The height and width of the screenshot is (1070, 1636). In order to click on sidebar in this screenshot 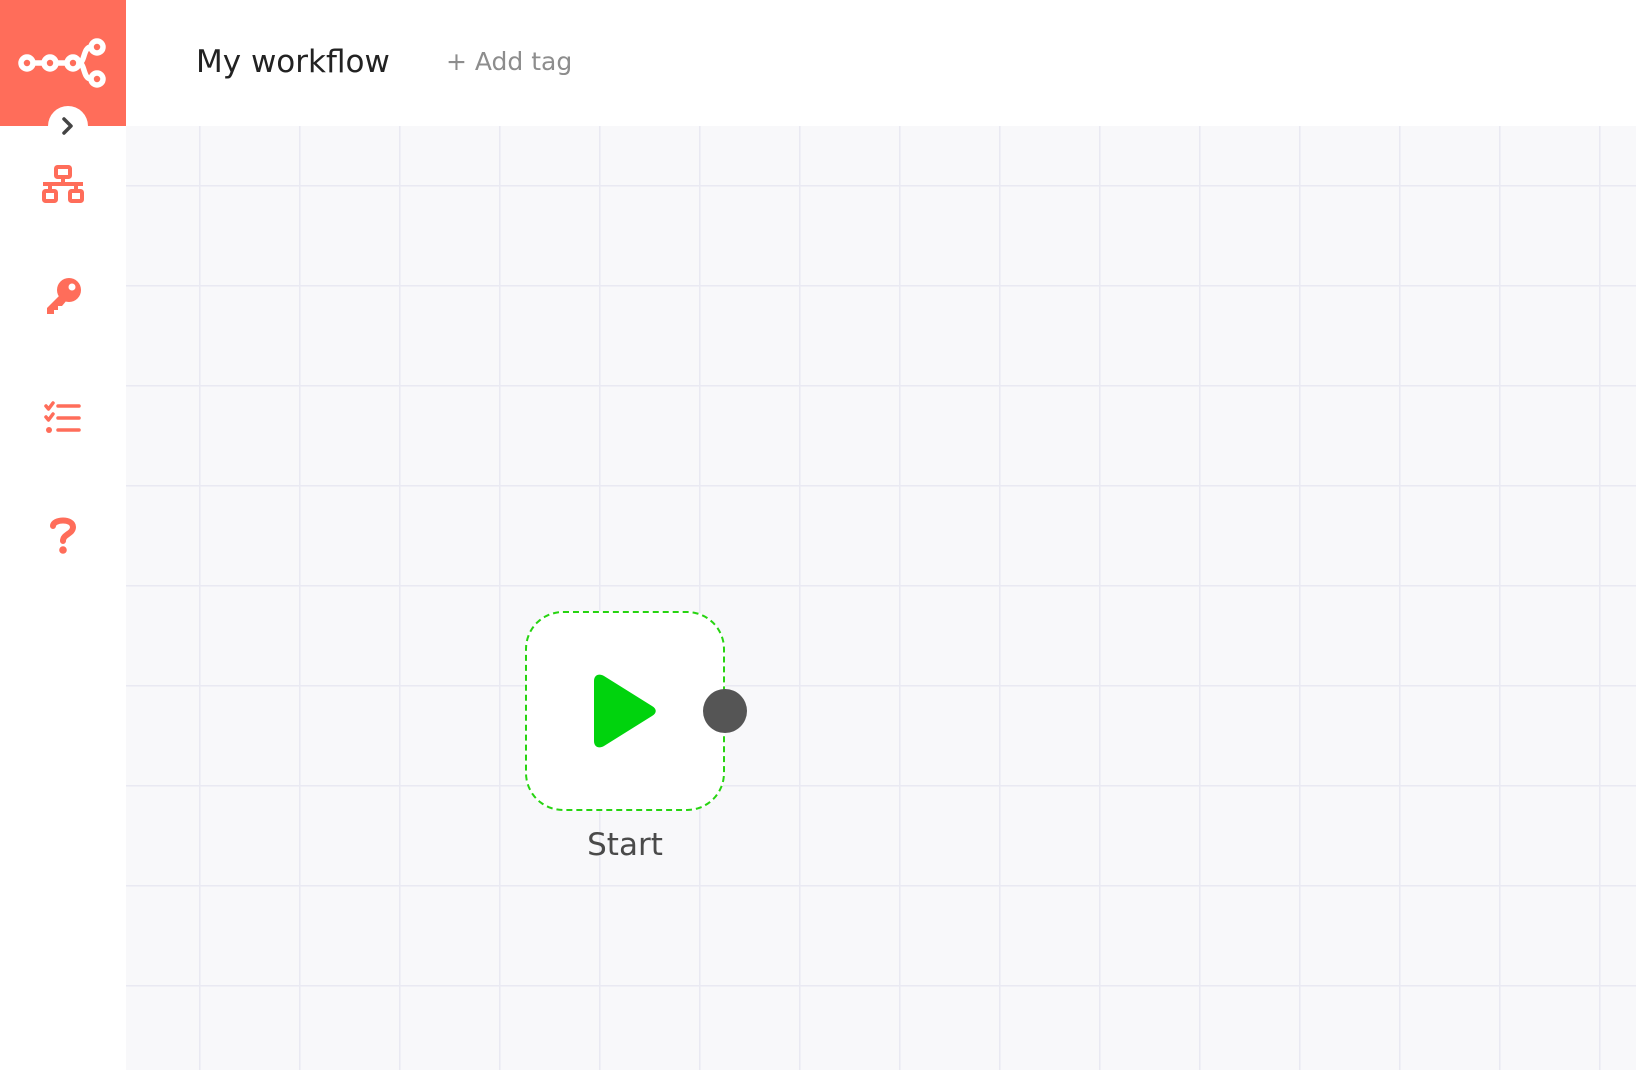, I will do `click(63, 535)`.